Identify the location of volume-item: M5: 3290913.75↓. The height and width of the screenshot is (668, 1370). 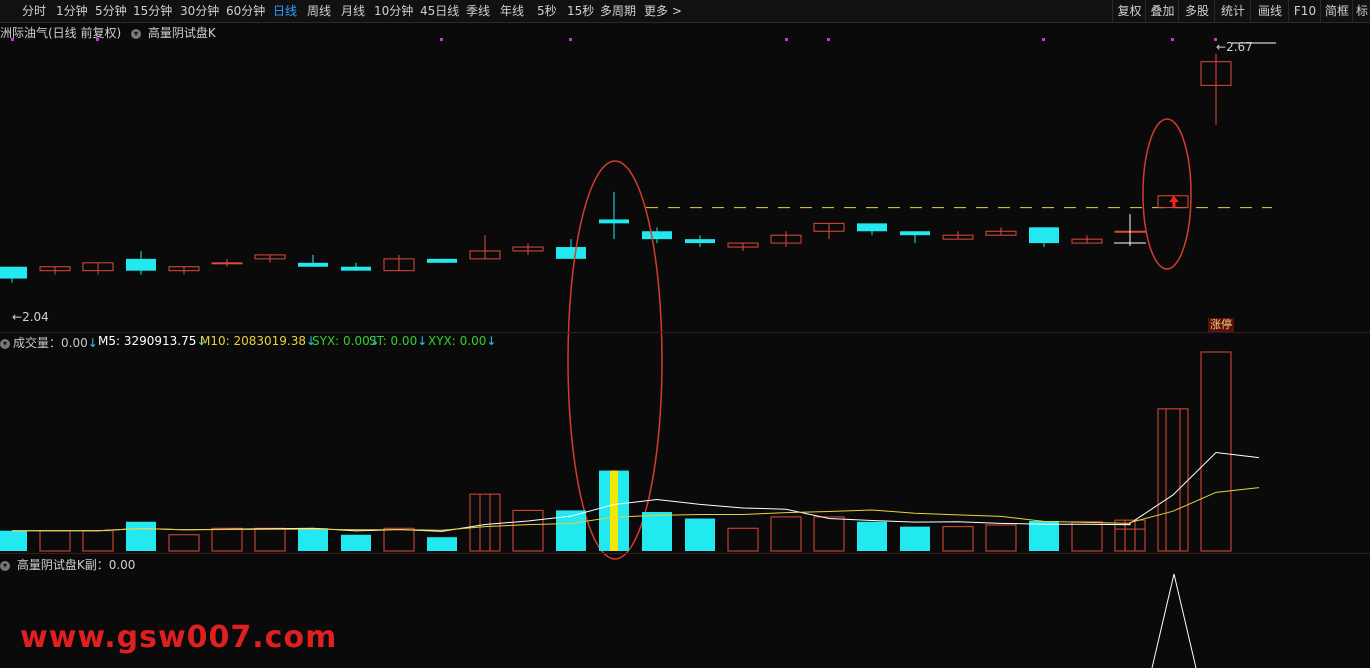
(152, 341).